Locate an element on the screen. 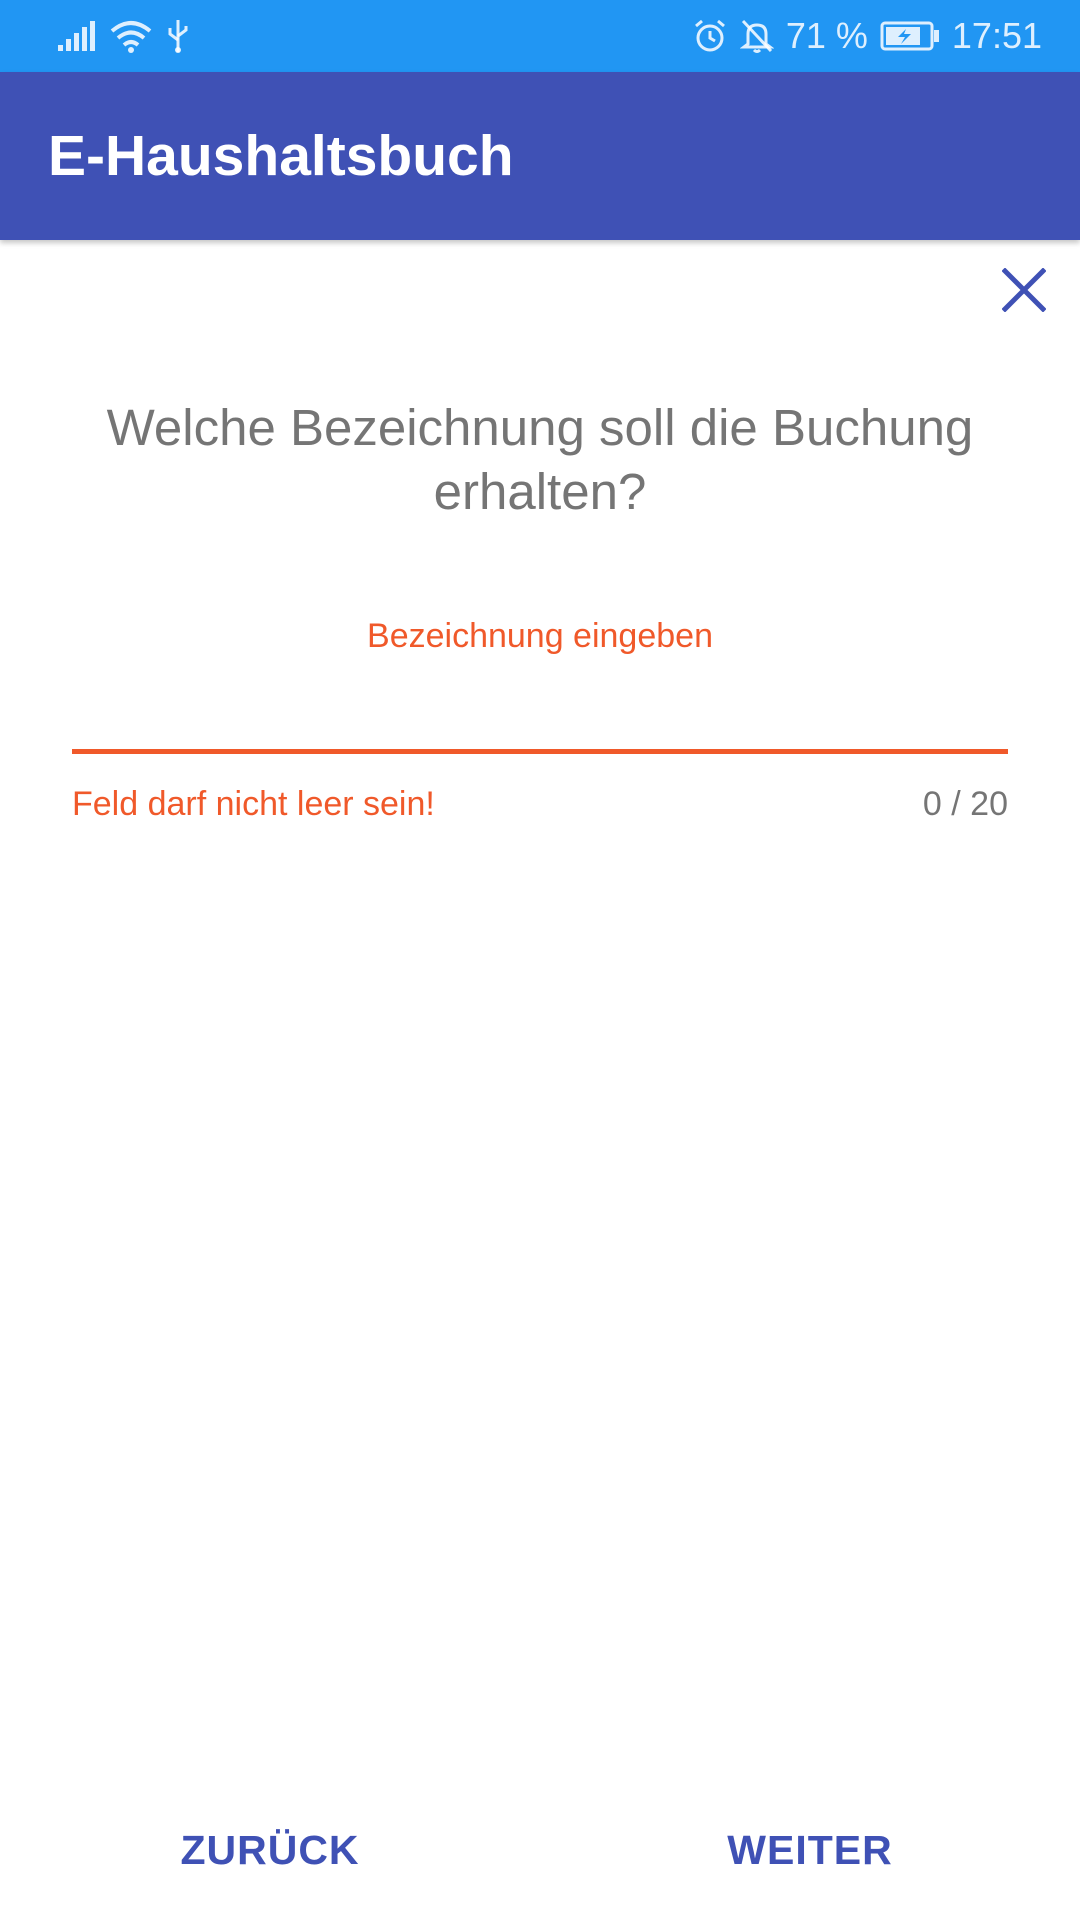 This screenshot has height=1920, width=1080. status-left is located at coordinates (124, 36).